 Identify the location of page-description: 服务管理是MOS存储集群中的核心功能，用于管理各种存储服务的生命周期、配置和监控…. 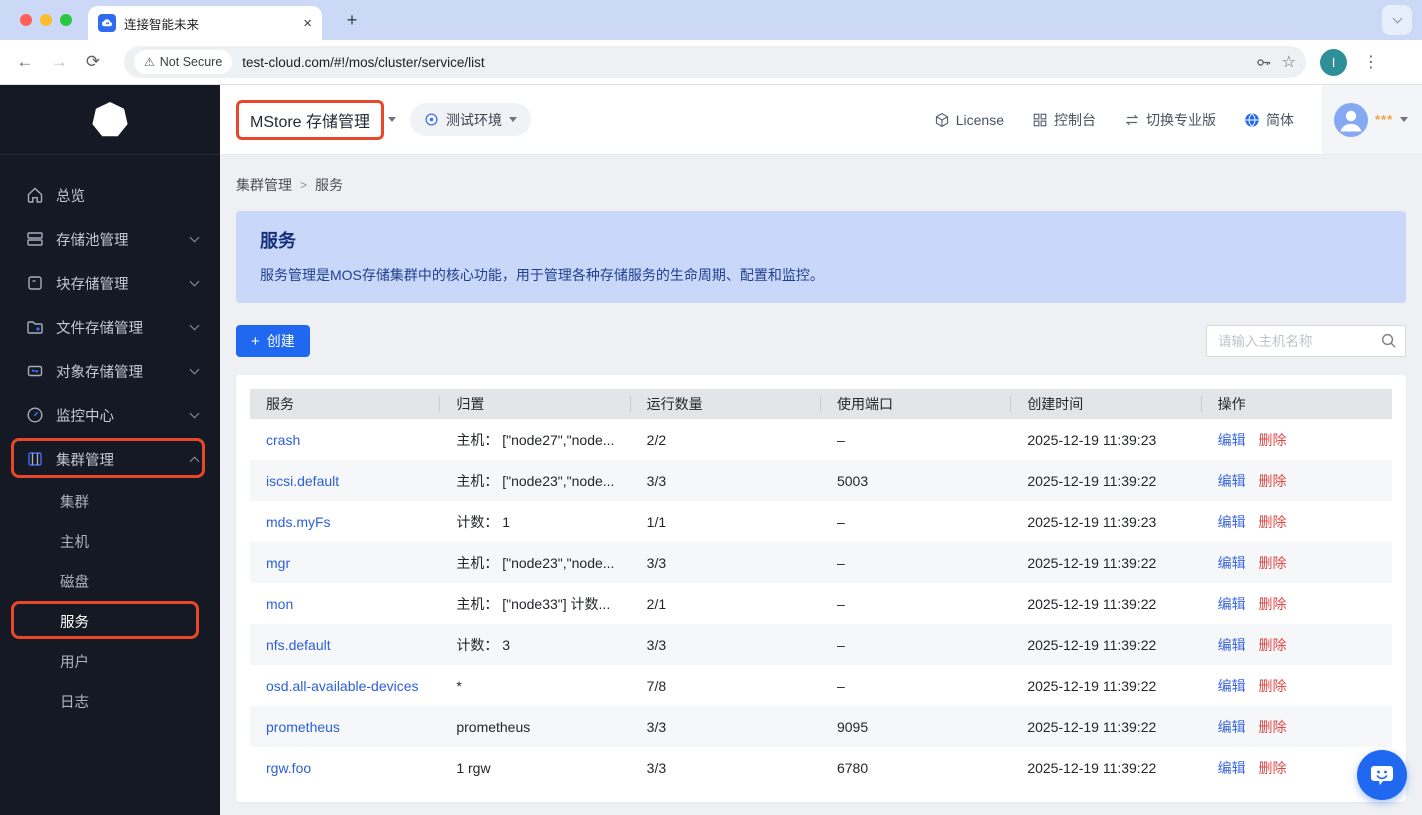
(542, 275).